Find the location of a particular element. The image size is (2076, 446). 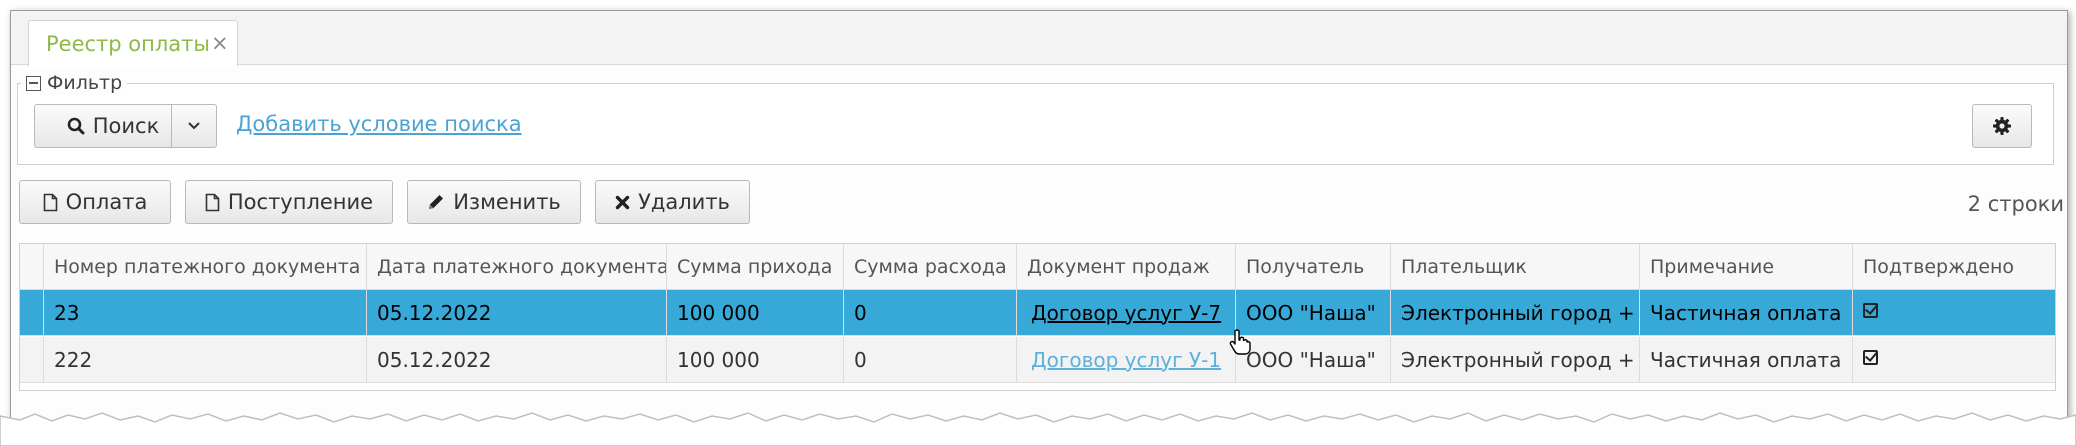

column-header: Получатель is located at coordinates (1313, 266).